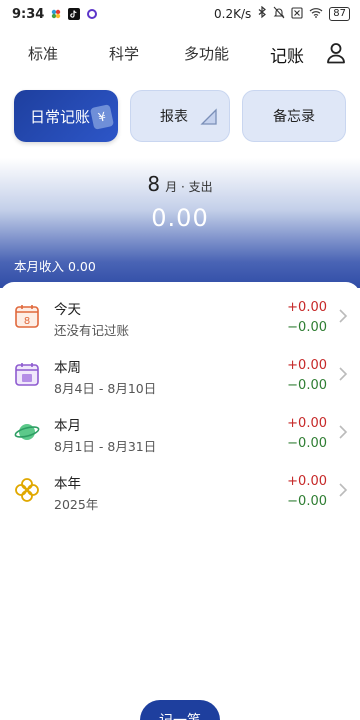  What do you see at coordinates (102, 117) in the screenshot?
I see `yen-icon: ¥` at bounding box center [102, 117].